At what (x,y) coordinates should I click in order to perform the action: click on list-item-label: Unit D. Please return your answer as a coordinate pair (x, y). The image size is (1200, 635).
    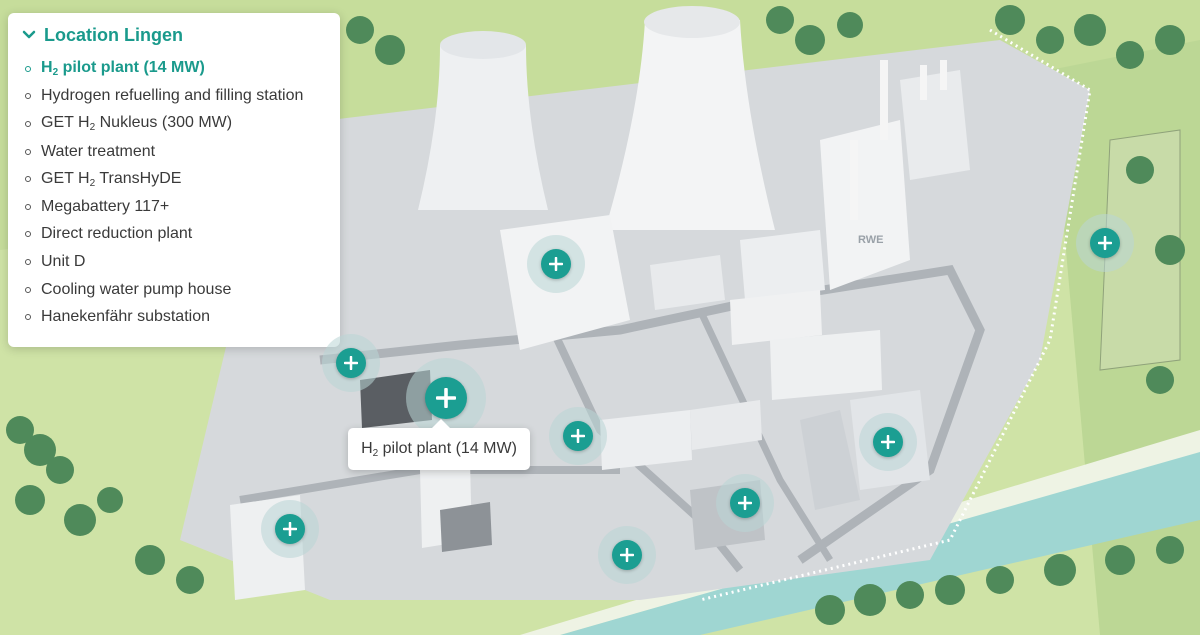
    Looking at the image, I should click on (63, 261).